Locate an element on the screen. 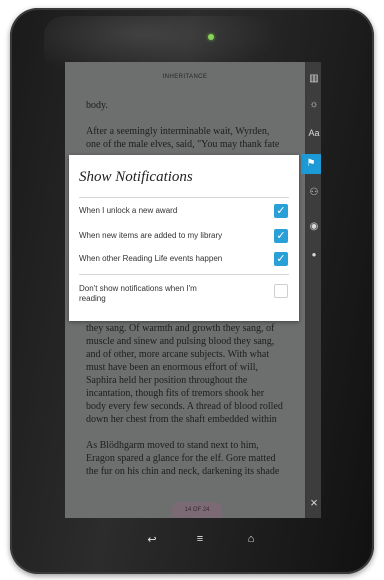  checkbox-award: ✓ is located at coordinates (281, 211).